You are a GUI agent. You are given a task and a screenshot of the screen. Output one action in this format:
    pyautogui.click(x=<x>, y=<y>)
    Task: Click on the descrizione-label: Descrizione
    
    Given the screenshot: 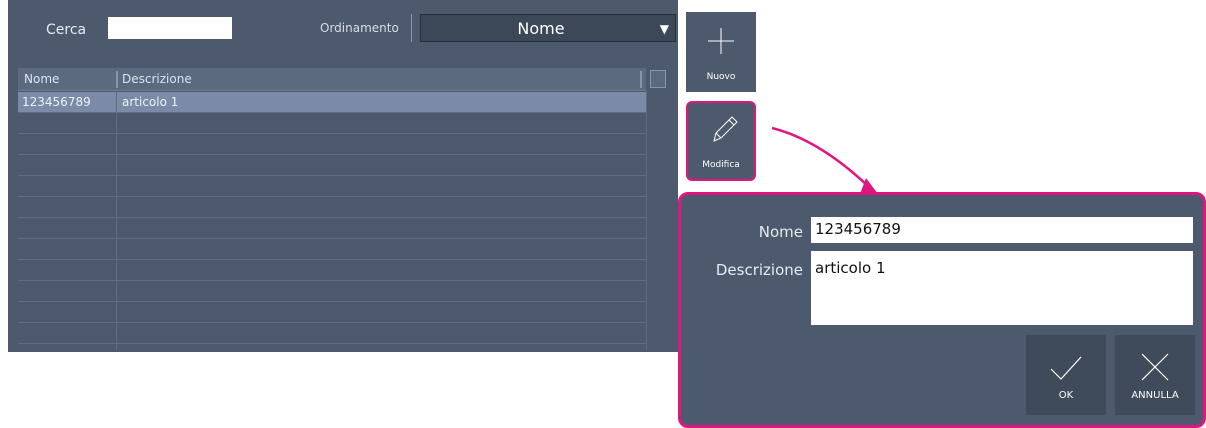 What is the action you would take?
    pyautogui.click(x=759, y=270)
    